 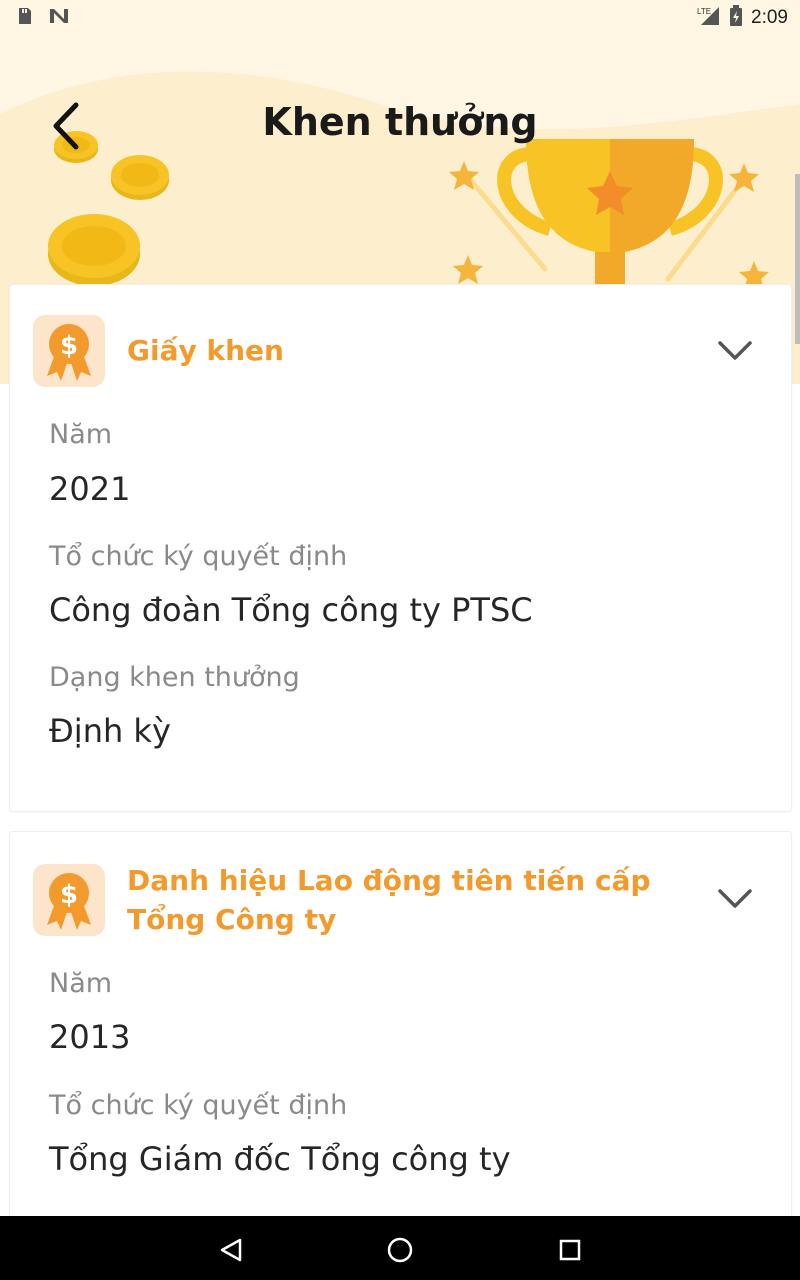 What do you see at coordinates (291, 610) in the screenshot?
I see `field-value: Công đoàn Tổng công ty PTSC` at bounding box center [291, 610].